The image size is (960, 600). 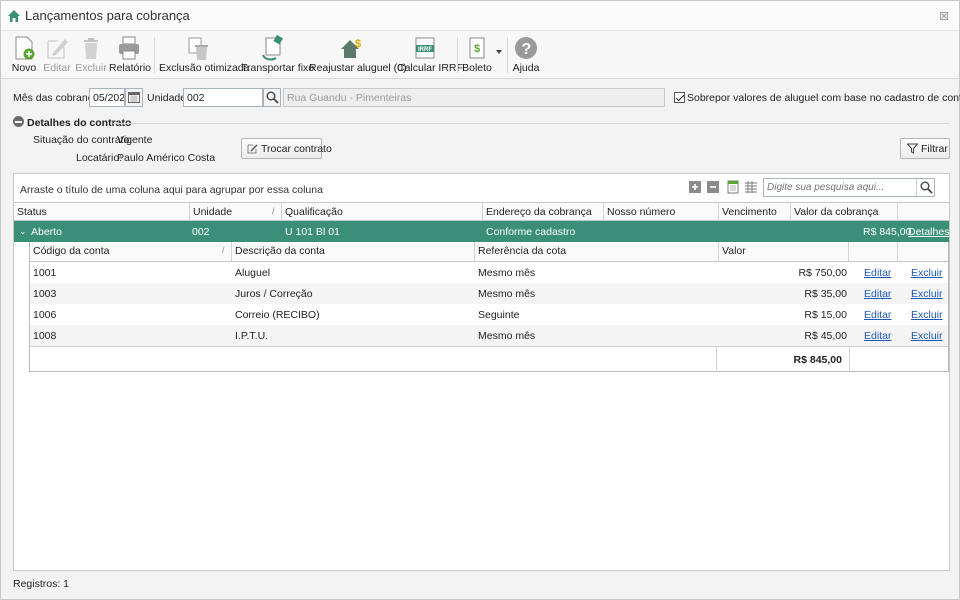 What do you see at coordinates (91, 48) in the screenshot?
I see `trash-icon` at bounding box center [91, 48].